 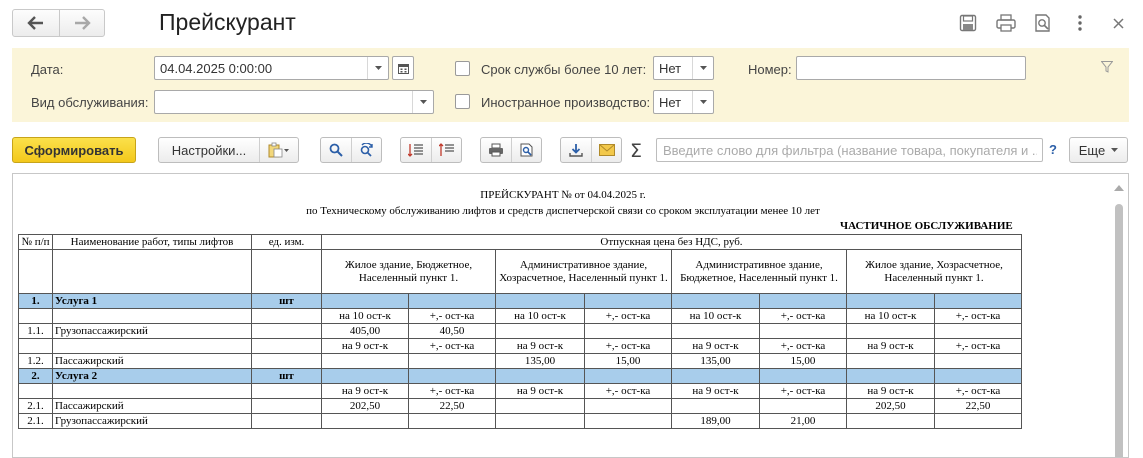 I want to click on date-field: 04.04.2025 0:00:00, so click(x=271, y=68).